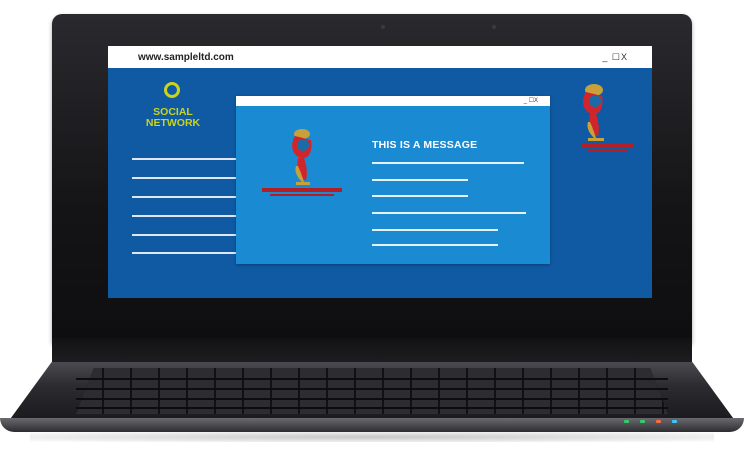 Image resolution: width=744 pixels, height=470 pixels. Describe the element at coordinates (372, 437) in the screenshot. I see `device-shadow` at that location.